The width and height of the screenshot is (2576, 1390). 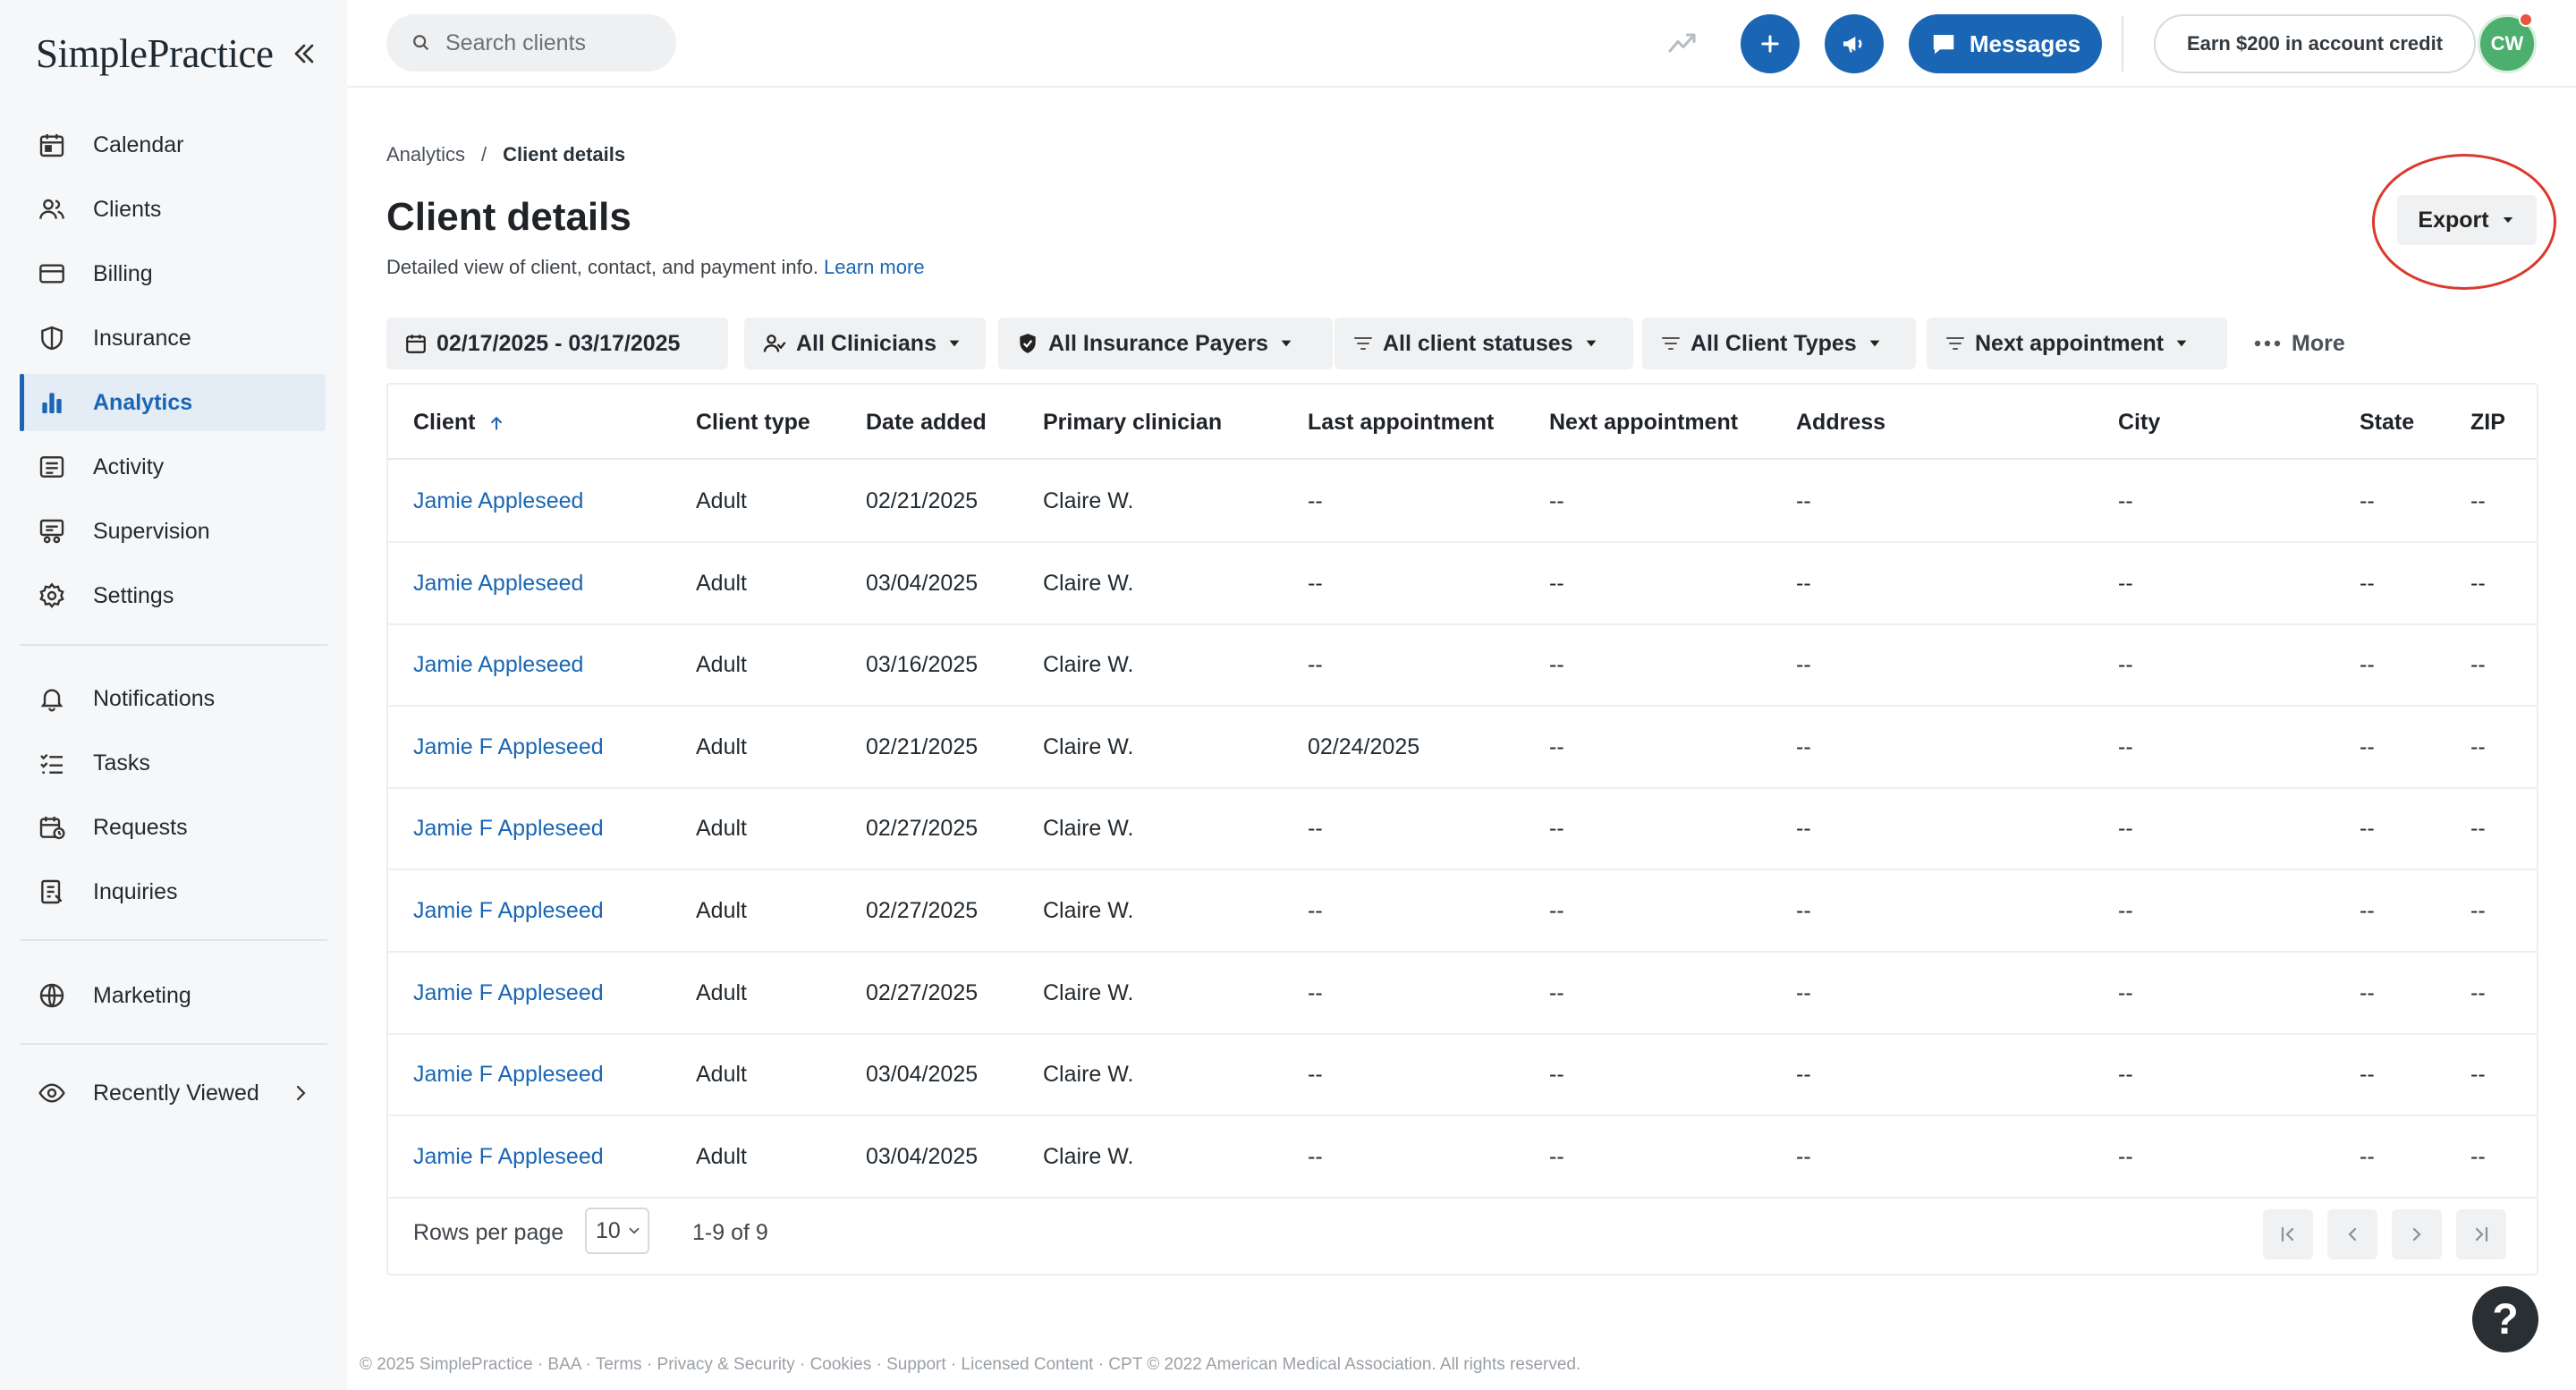 I want to click on insurance-filter: All Insurance Payers, so click(x=1165, y=343).